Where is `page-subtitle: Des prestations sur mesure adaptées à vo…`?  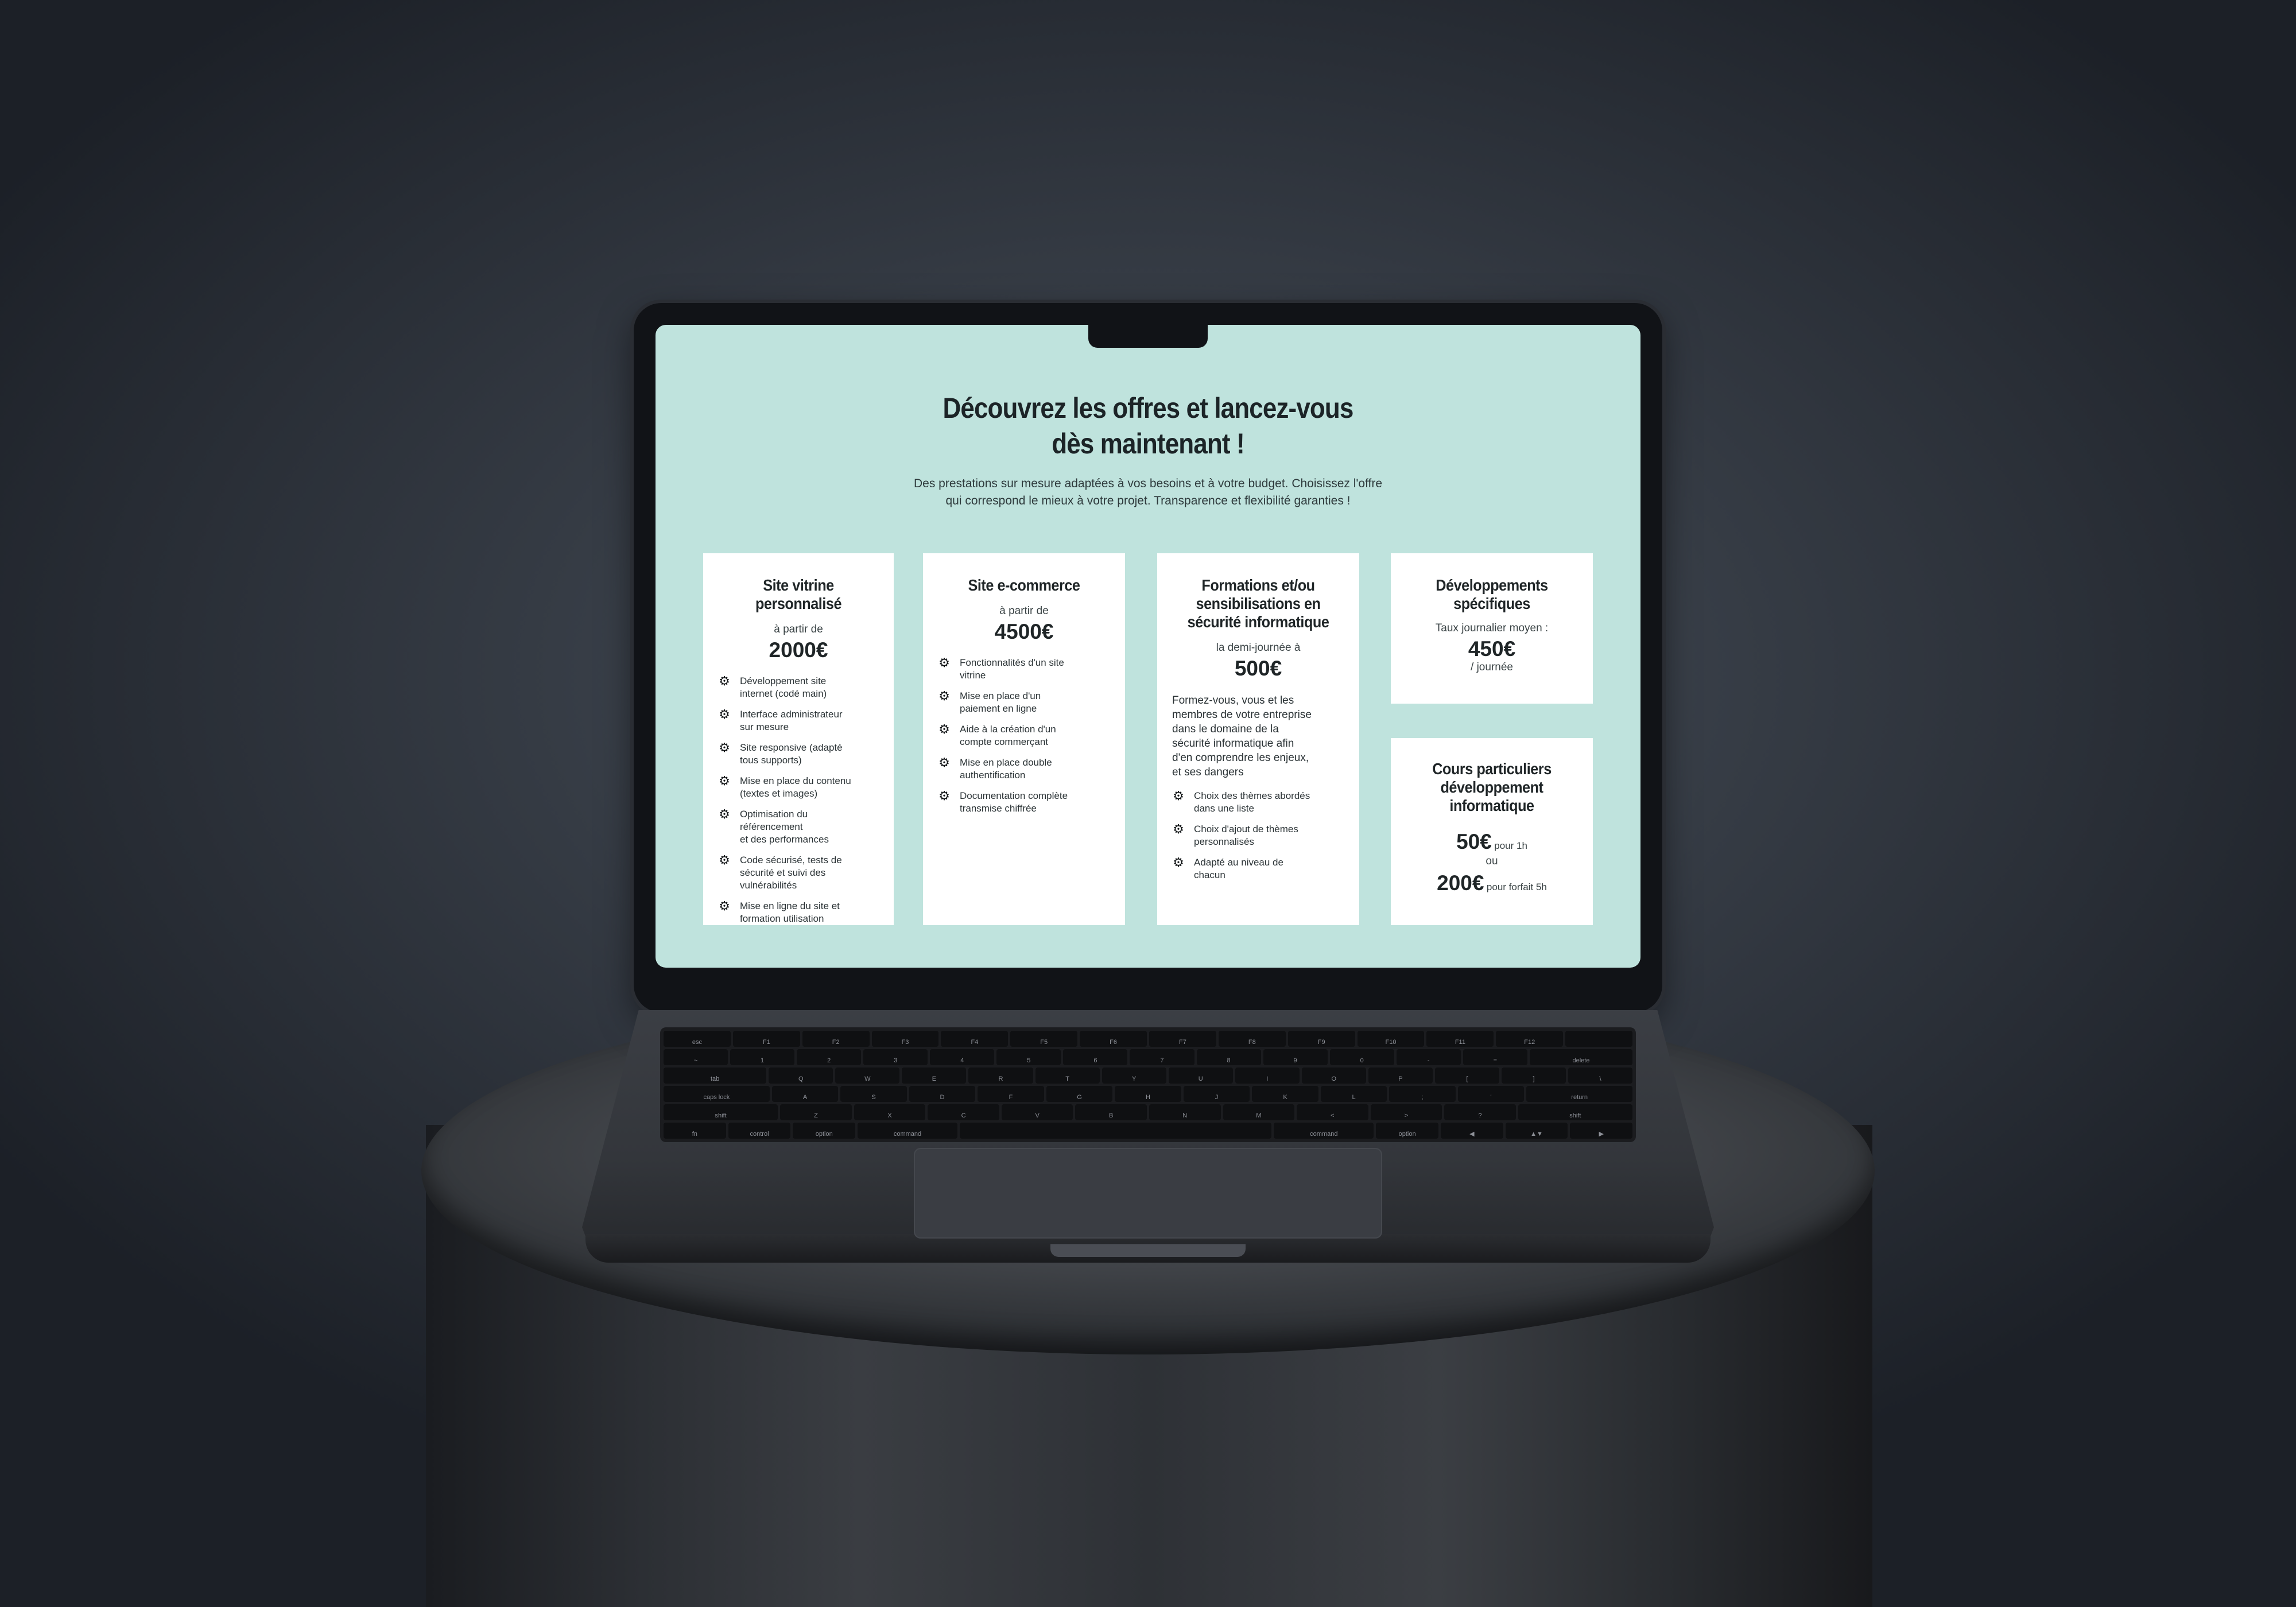 page-subtitle: Des prestations sur mesure adaptées à vo… is located at coordinates (1148, 493).